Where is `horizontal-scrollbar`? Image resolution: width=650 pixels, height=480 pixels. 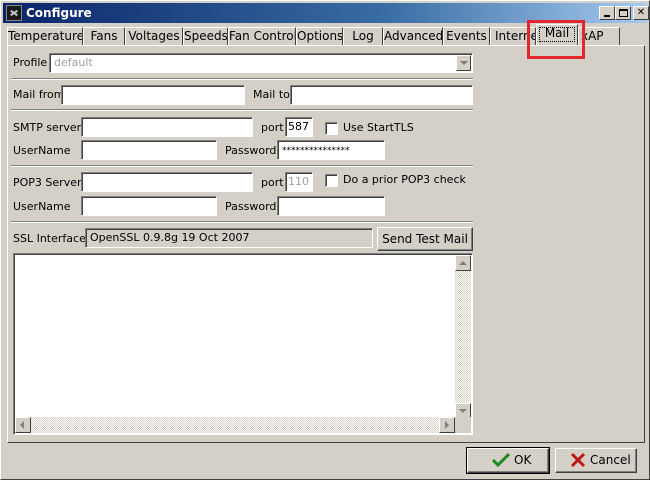
horizontal-scrollbar is located at coordinates (235, 425).